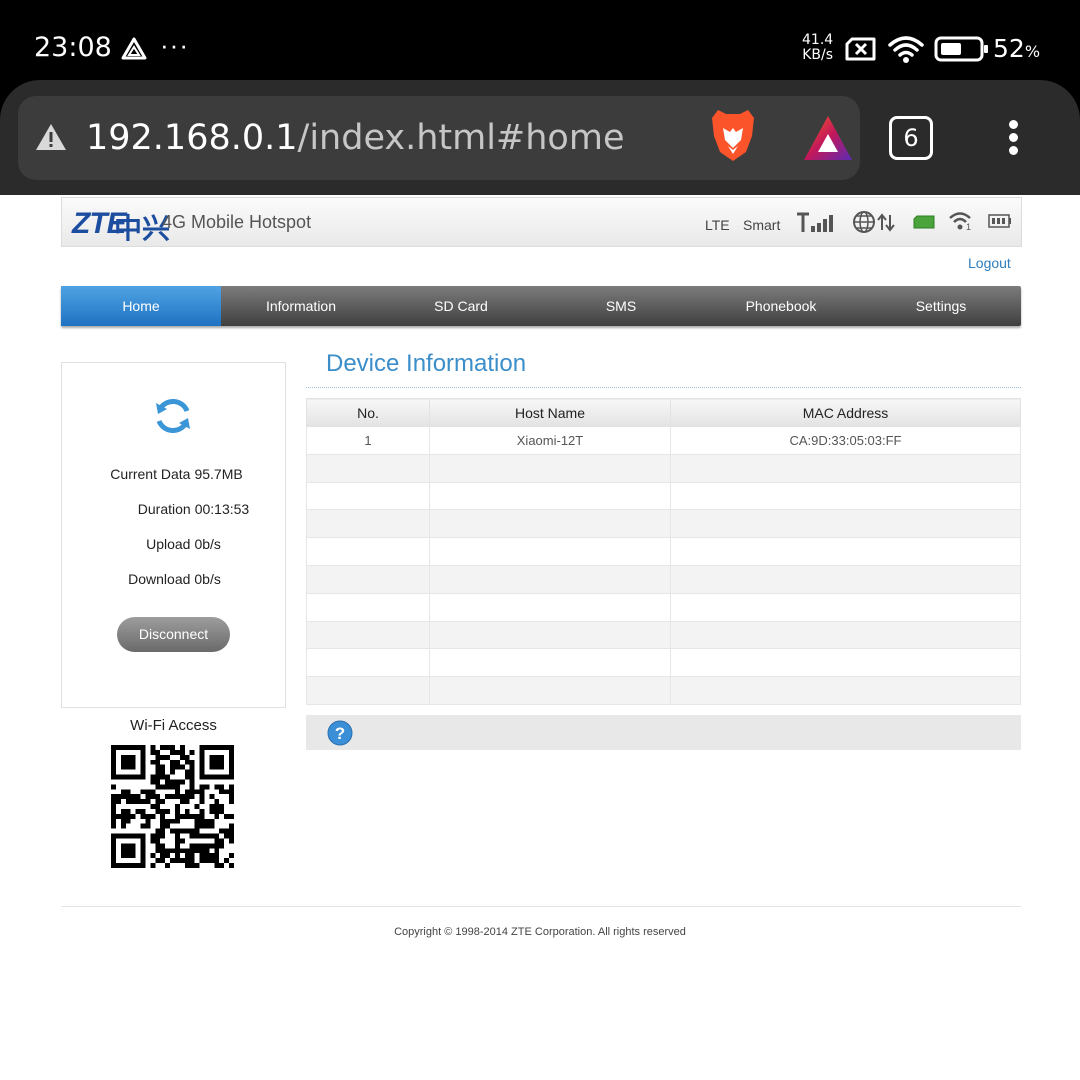 The width and height of the screenshot is (1080, 1080). Describe the element at coordinates (860, 49) in the screenshot. I see `no-sim-icon` at that location.